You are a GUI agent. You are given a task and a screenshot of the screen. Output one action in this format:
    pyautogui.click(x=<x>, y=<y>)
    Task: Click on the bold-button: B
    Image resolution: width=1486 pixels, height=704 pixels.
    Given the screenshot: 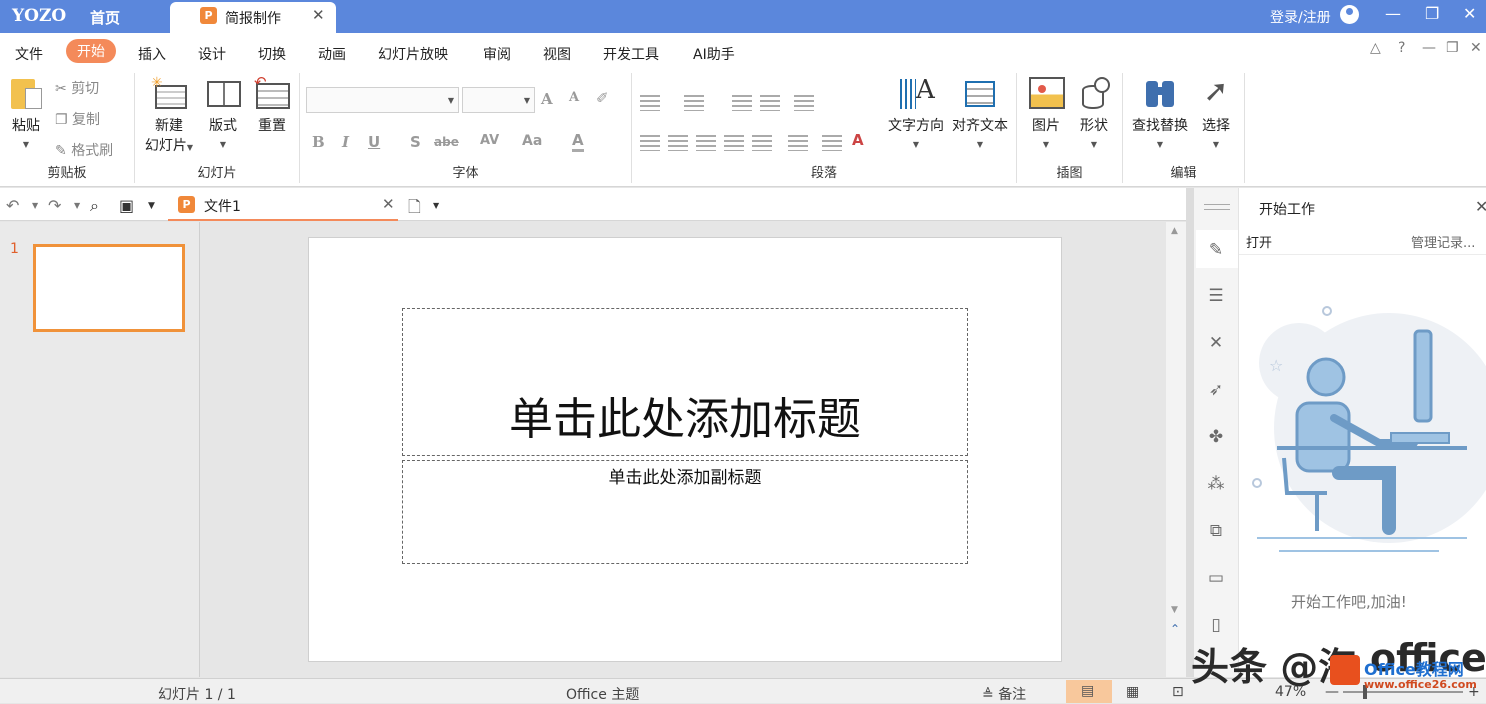 What is the action you would take?
    pyautogui.click(x=318, y=142)
    